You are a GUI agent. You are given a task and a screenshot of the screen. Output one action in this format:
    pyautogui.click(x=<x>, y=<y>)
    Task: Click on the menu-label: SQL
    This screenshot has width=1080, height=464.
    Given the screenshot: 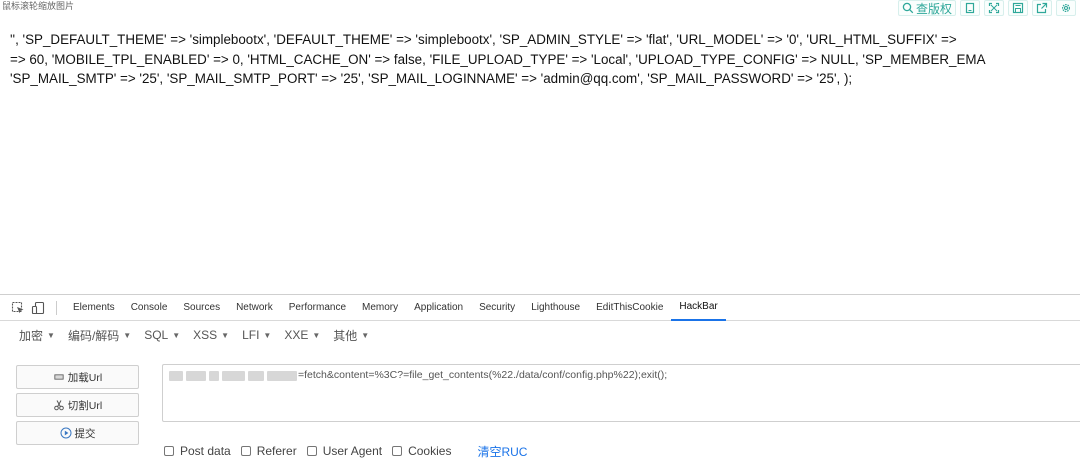 What is the action you would take?
    pyautogui.click(x=156, y=335)
    